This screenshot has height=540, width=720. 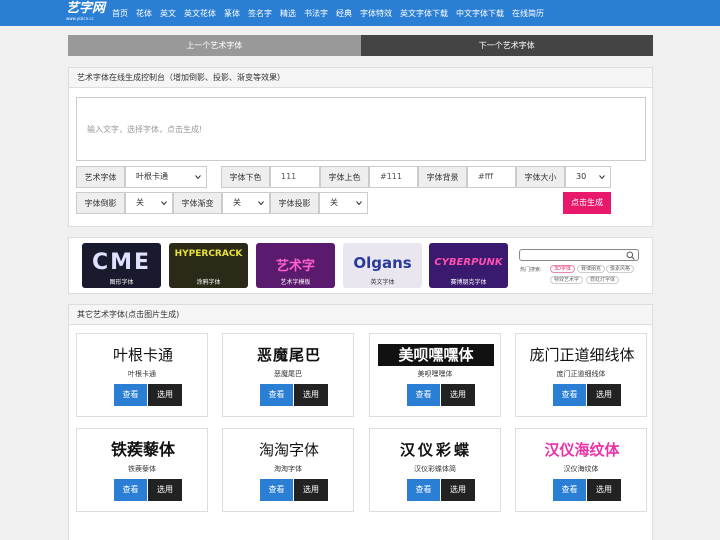 What do you see at coordinates (344, 177) in the screenshot?
I see `top-color-label: 字体上色` at bounding box center [344, 177].